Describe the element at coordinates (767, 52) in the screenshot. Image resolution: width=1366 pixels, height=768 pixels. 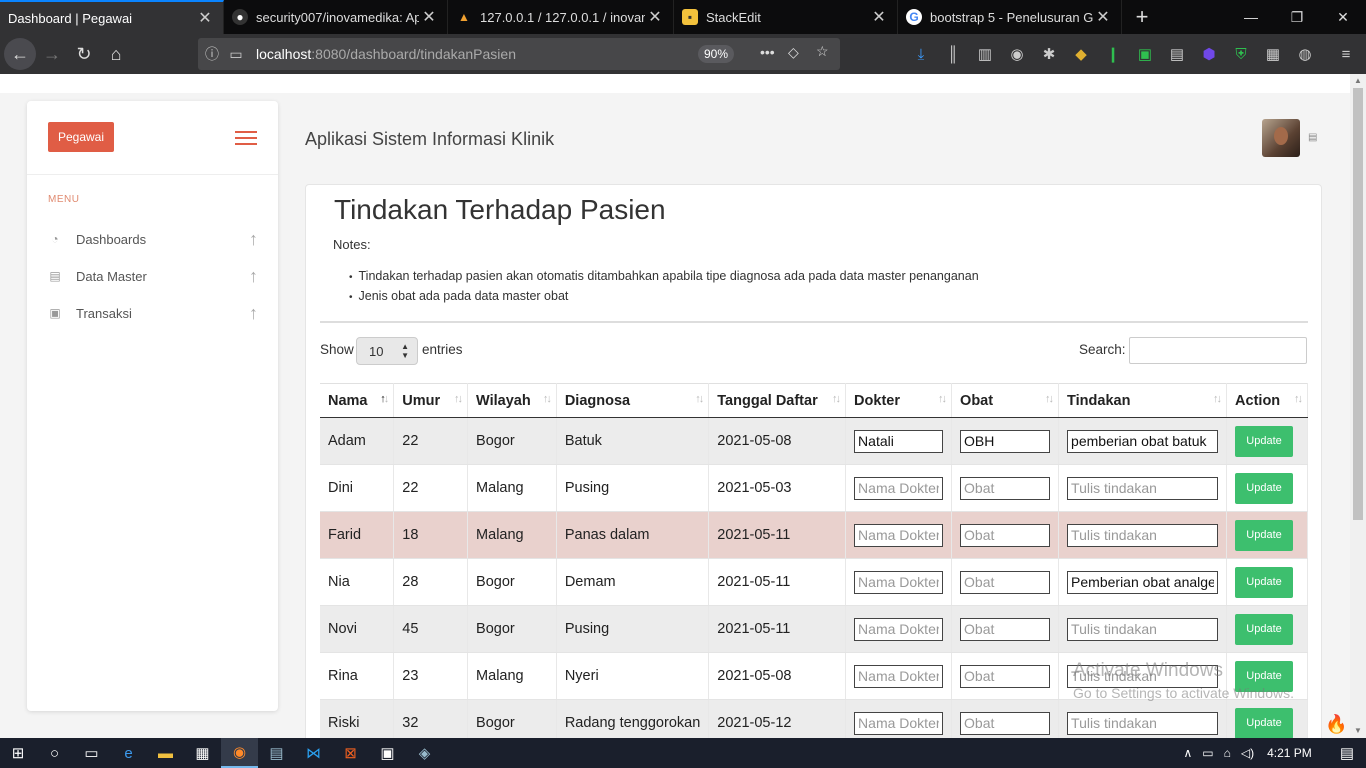
I see `page-actions-icon: •••` at that location.